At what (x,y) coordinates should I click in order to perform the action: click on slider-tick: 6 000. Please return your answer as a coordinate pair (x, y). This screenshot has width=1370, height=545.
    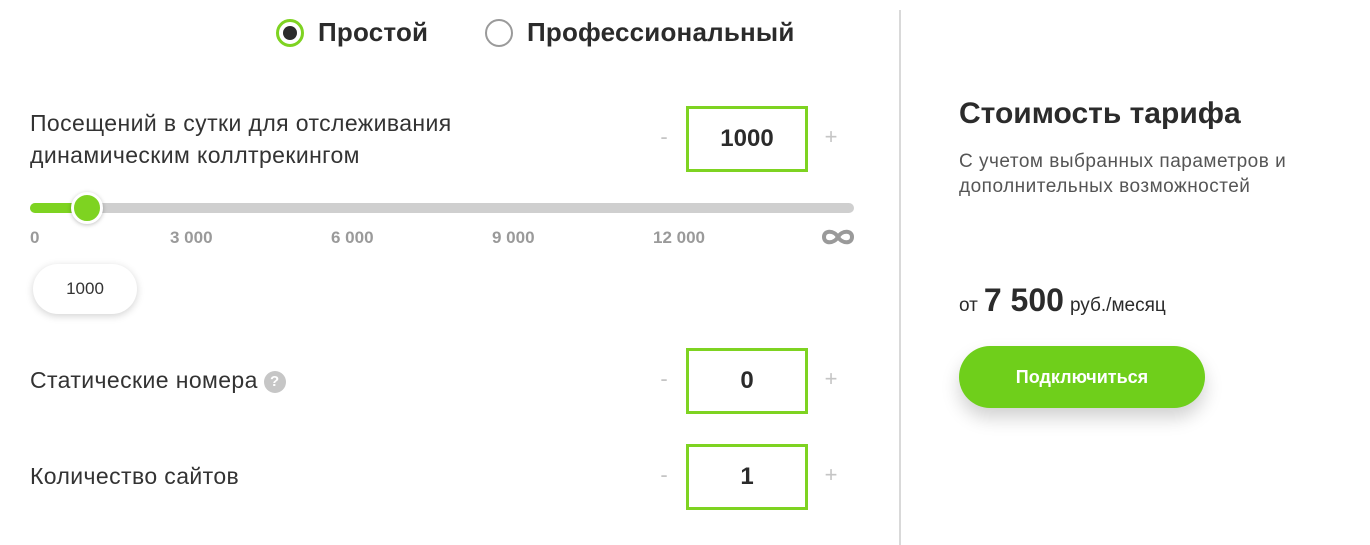
    Looking at the image, I should click on (352, 237).